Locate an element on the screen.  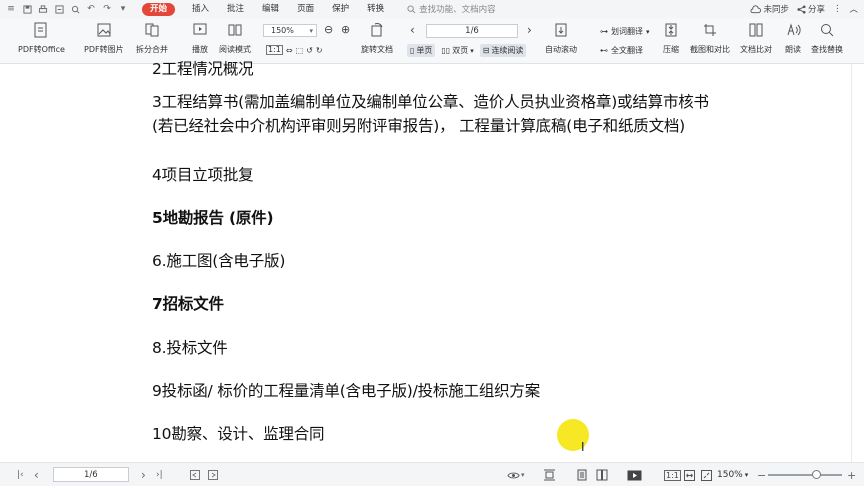
vertical-scrollbar is located at coordinates (851, 263).